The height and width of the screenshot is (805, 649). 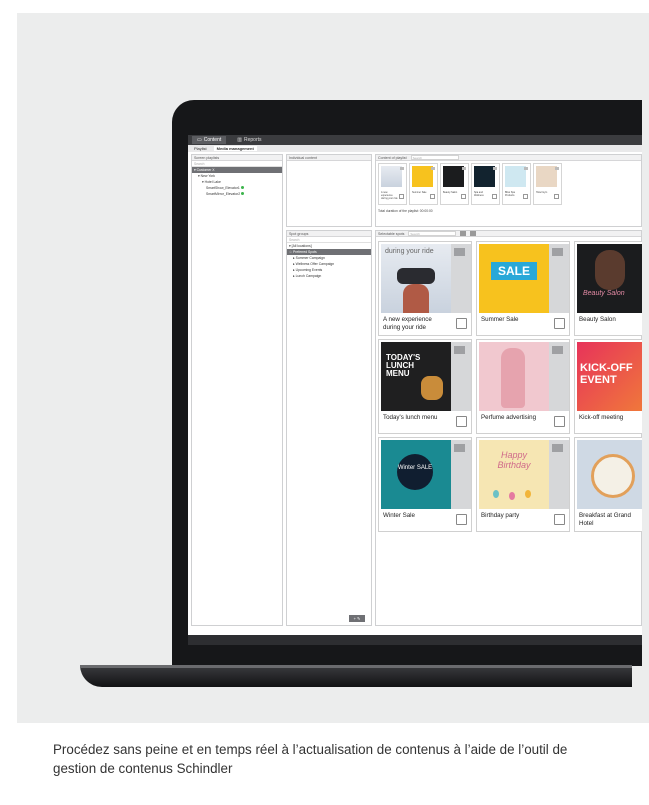 I want to click on individual-content-panel: Individual content, so click(x=329, y=190).